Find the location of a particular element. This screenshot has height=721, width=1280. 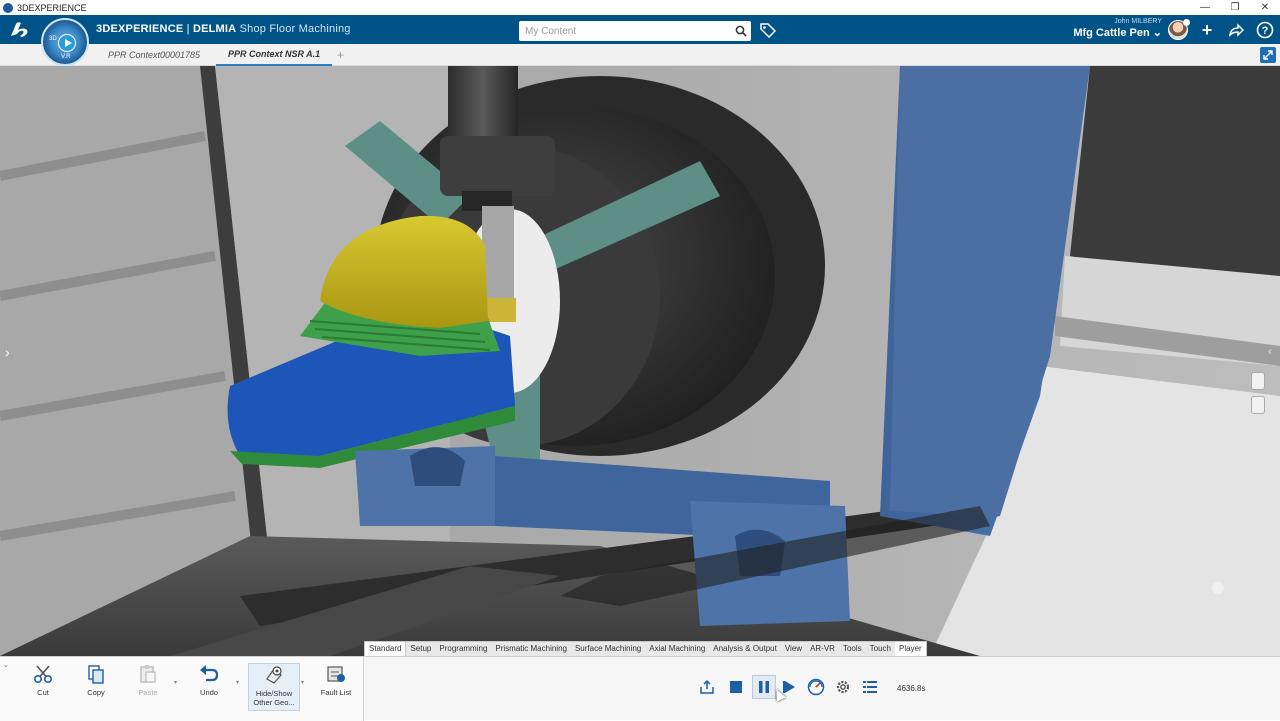

section-tab-surface-machining: Surface Machining is located at coordinates (608, 649).